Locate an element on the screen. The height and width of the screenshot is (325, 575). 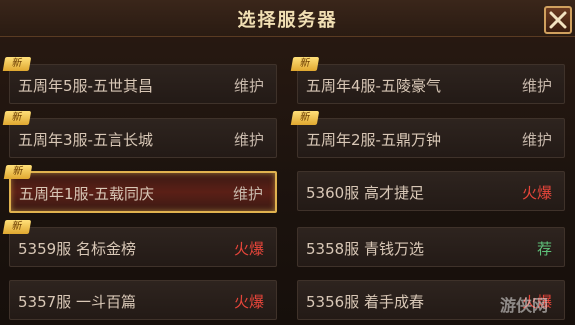
server-item: 5357服 一斗百篇 火爆 is located at coordinates (143, 300).